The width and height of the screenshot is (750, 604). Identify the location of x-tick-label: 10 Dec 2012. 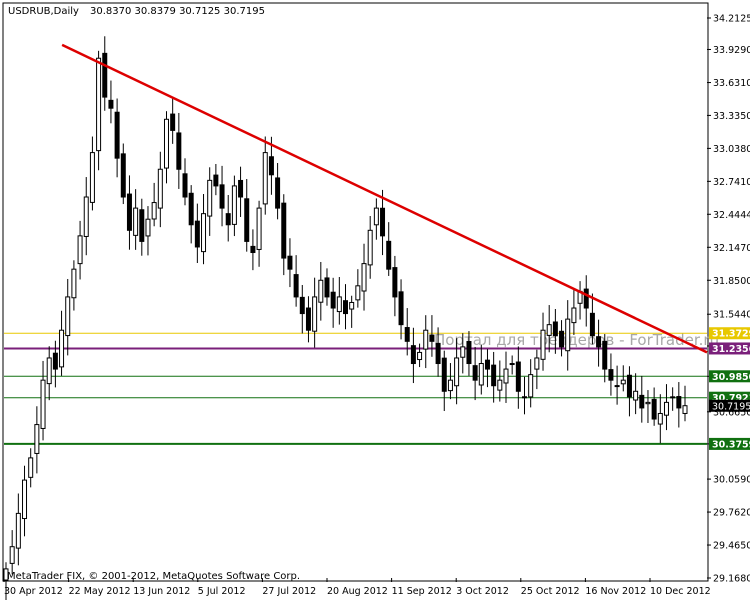
(680, 591).